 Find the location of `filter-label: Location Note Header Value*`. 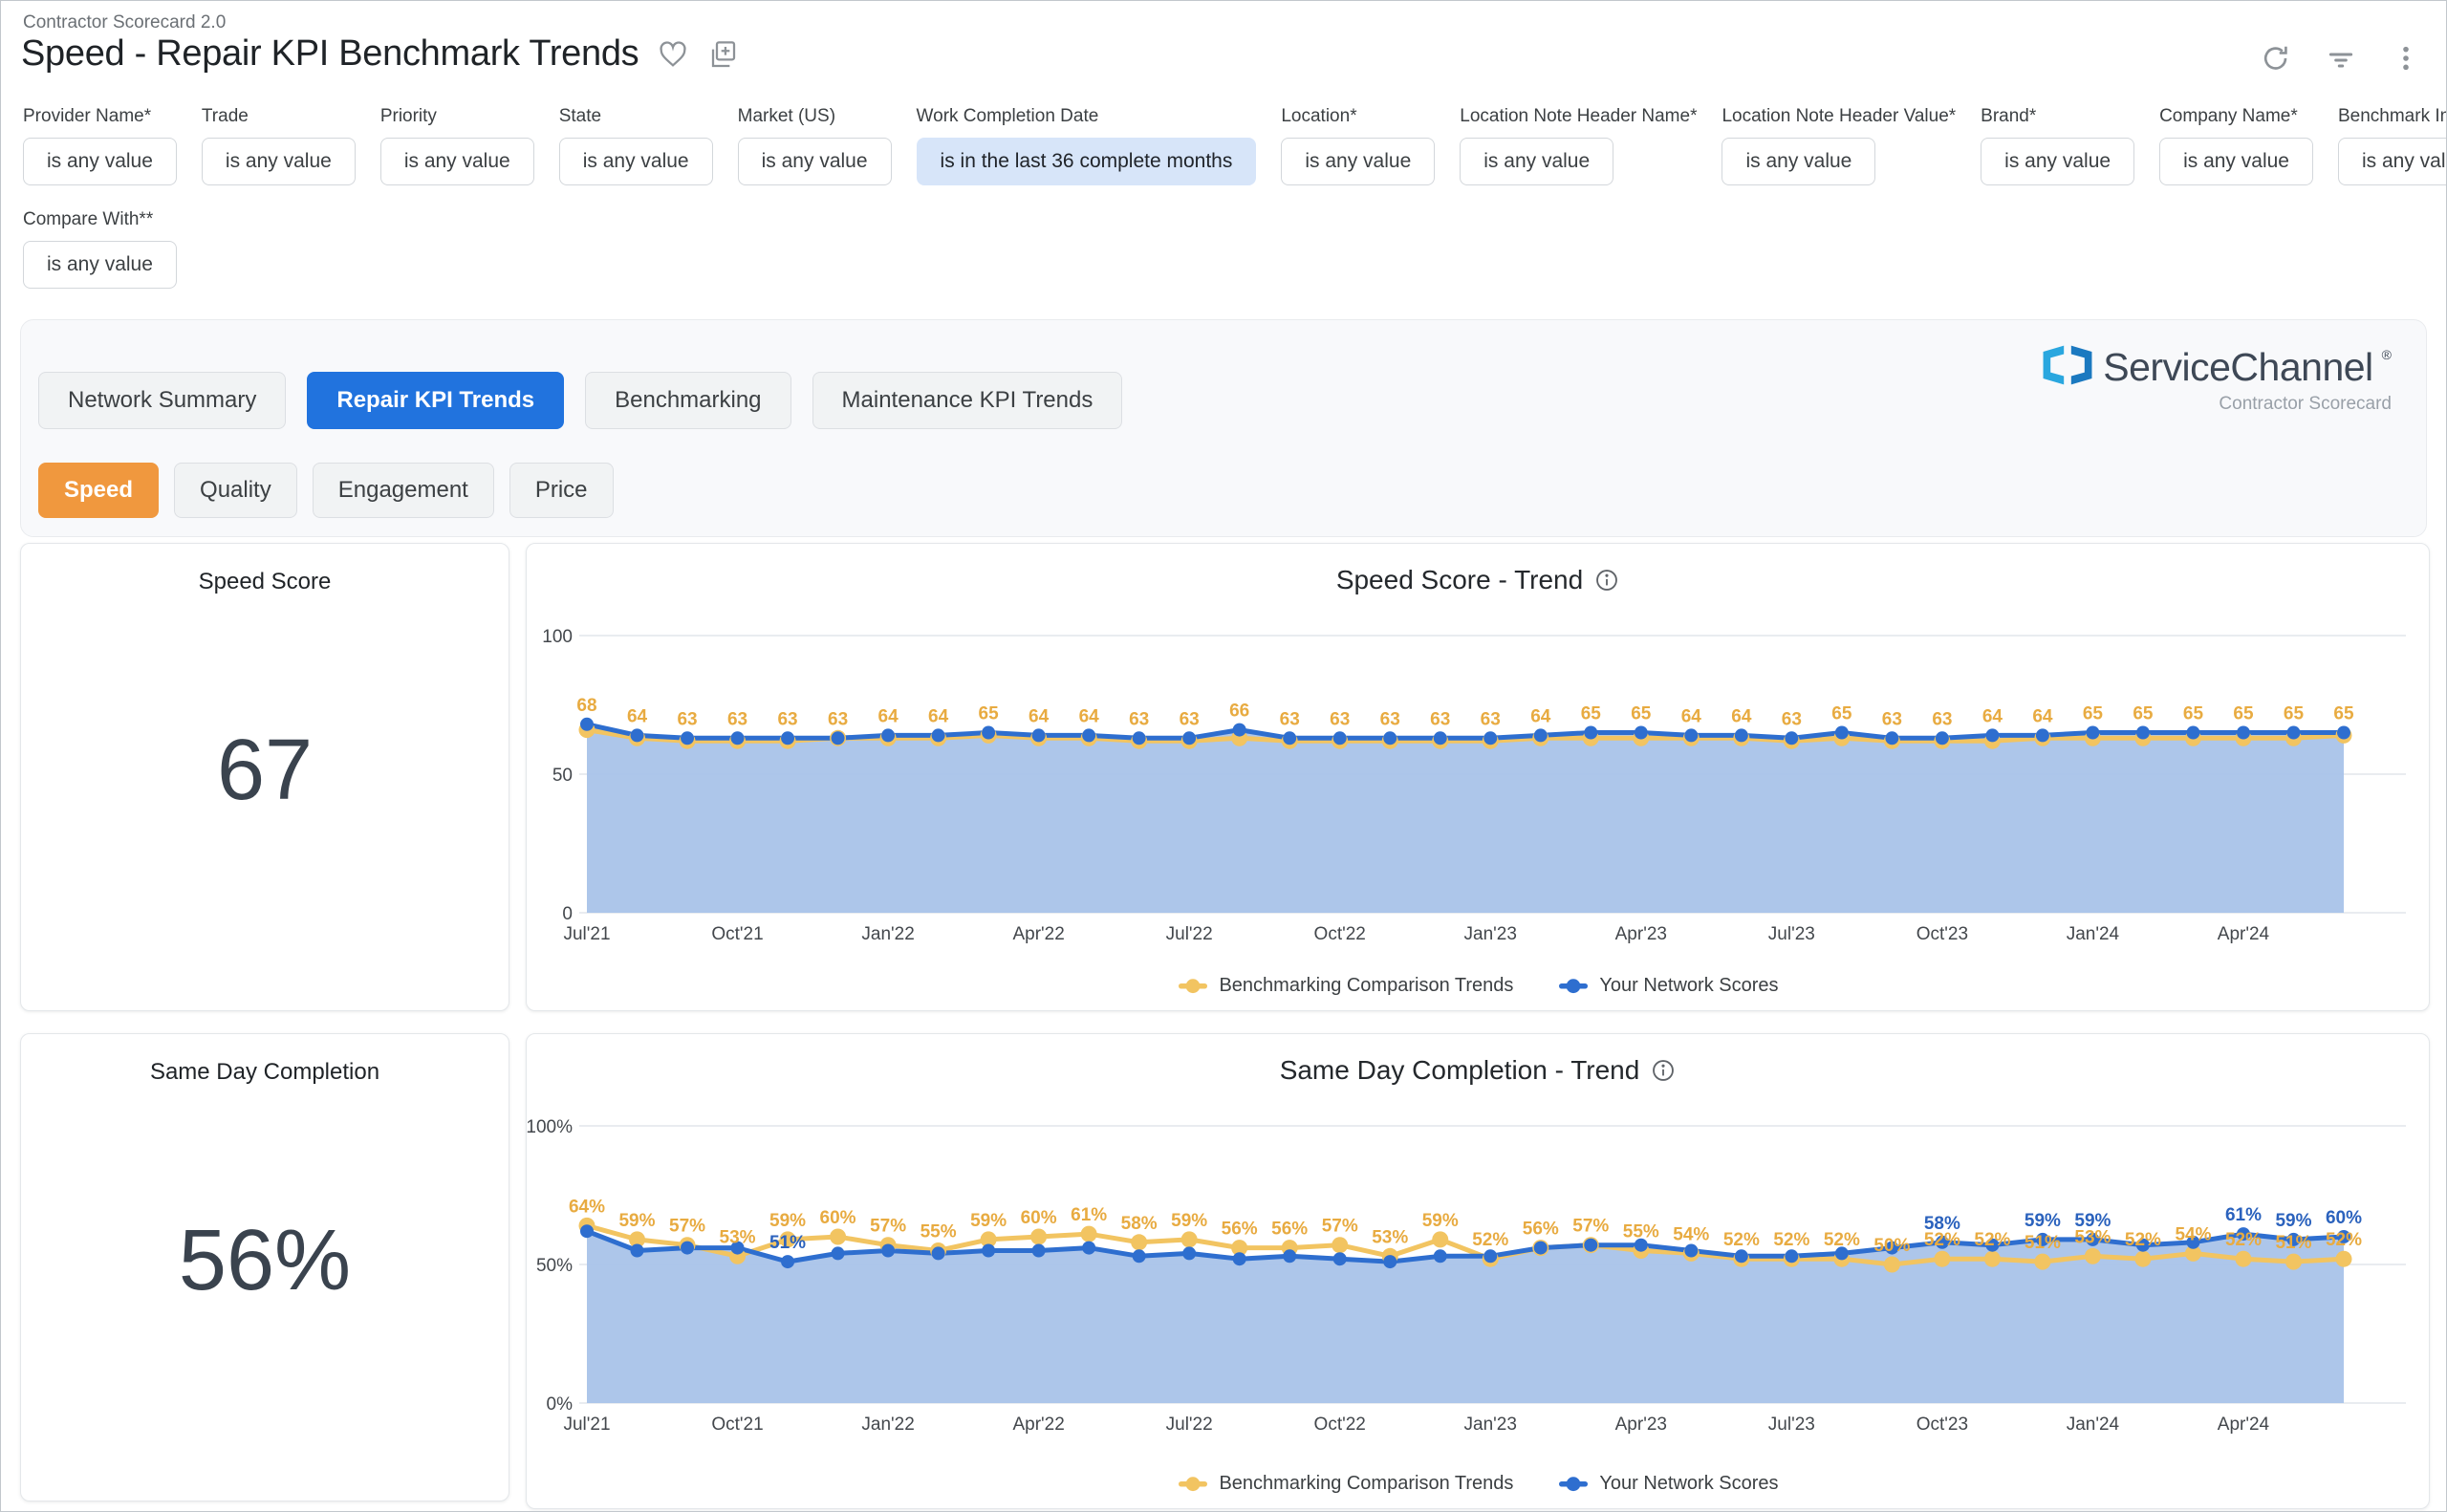

filter-label: Location Note Header Value* is located at coordinates (1839, 116).